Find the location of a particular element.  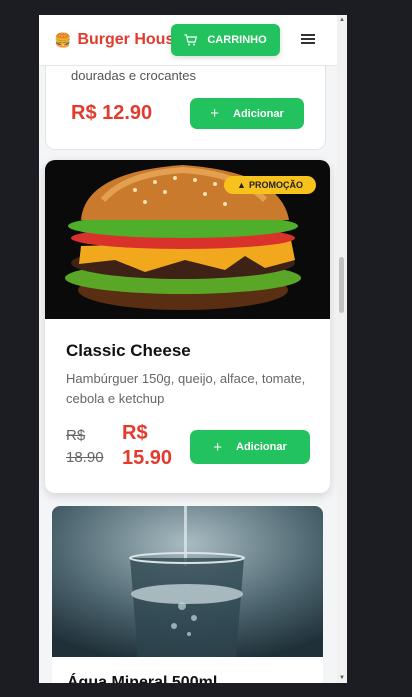

product-price: R$ 12.90 is located at coordinates (112, 113).